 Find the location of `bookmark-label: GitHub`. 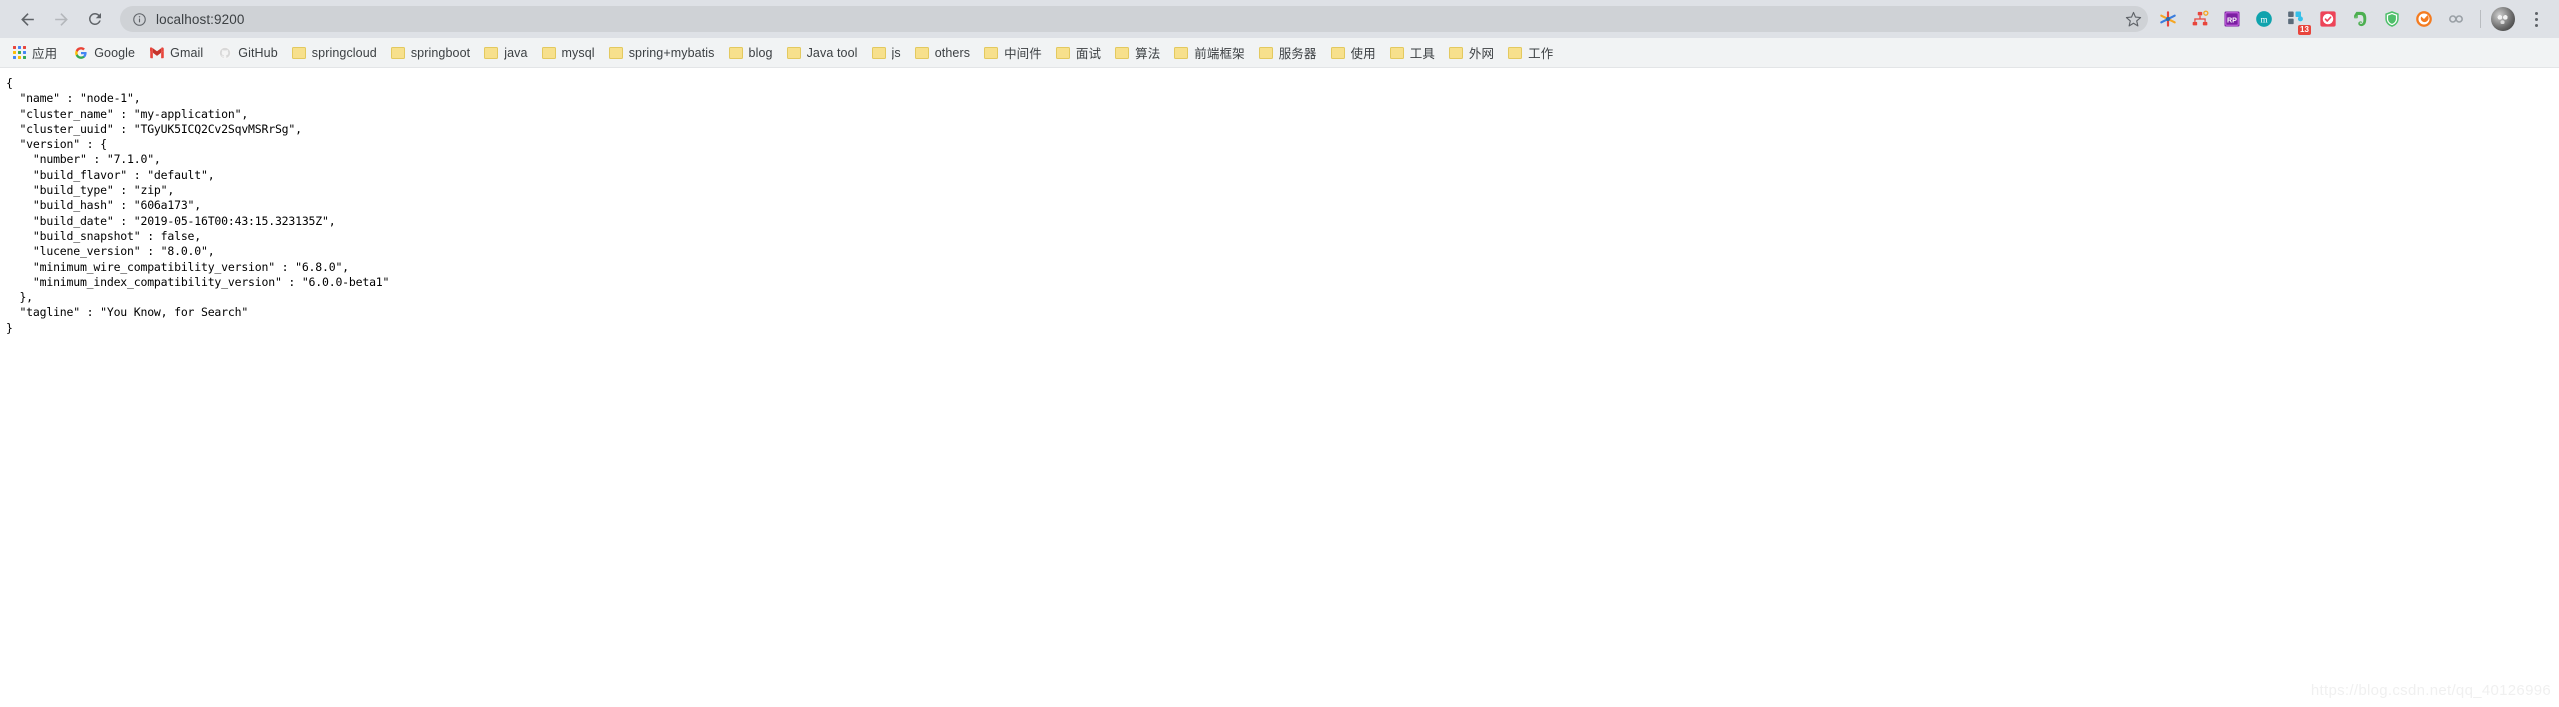

bookmark-label: GitHub is located at coordinates (258, 52).